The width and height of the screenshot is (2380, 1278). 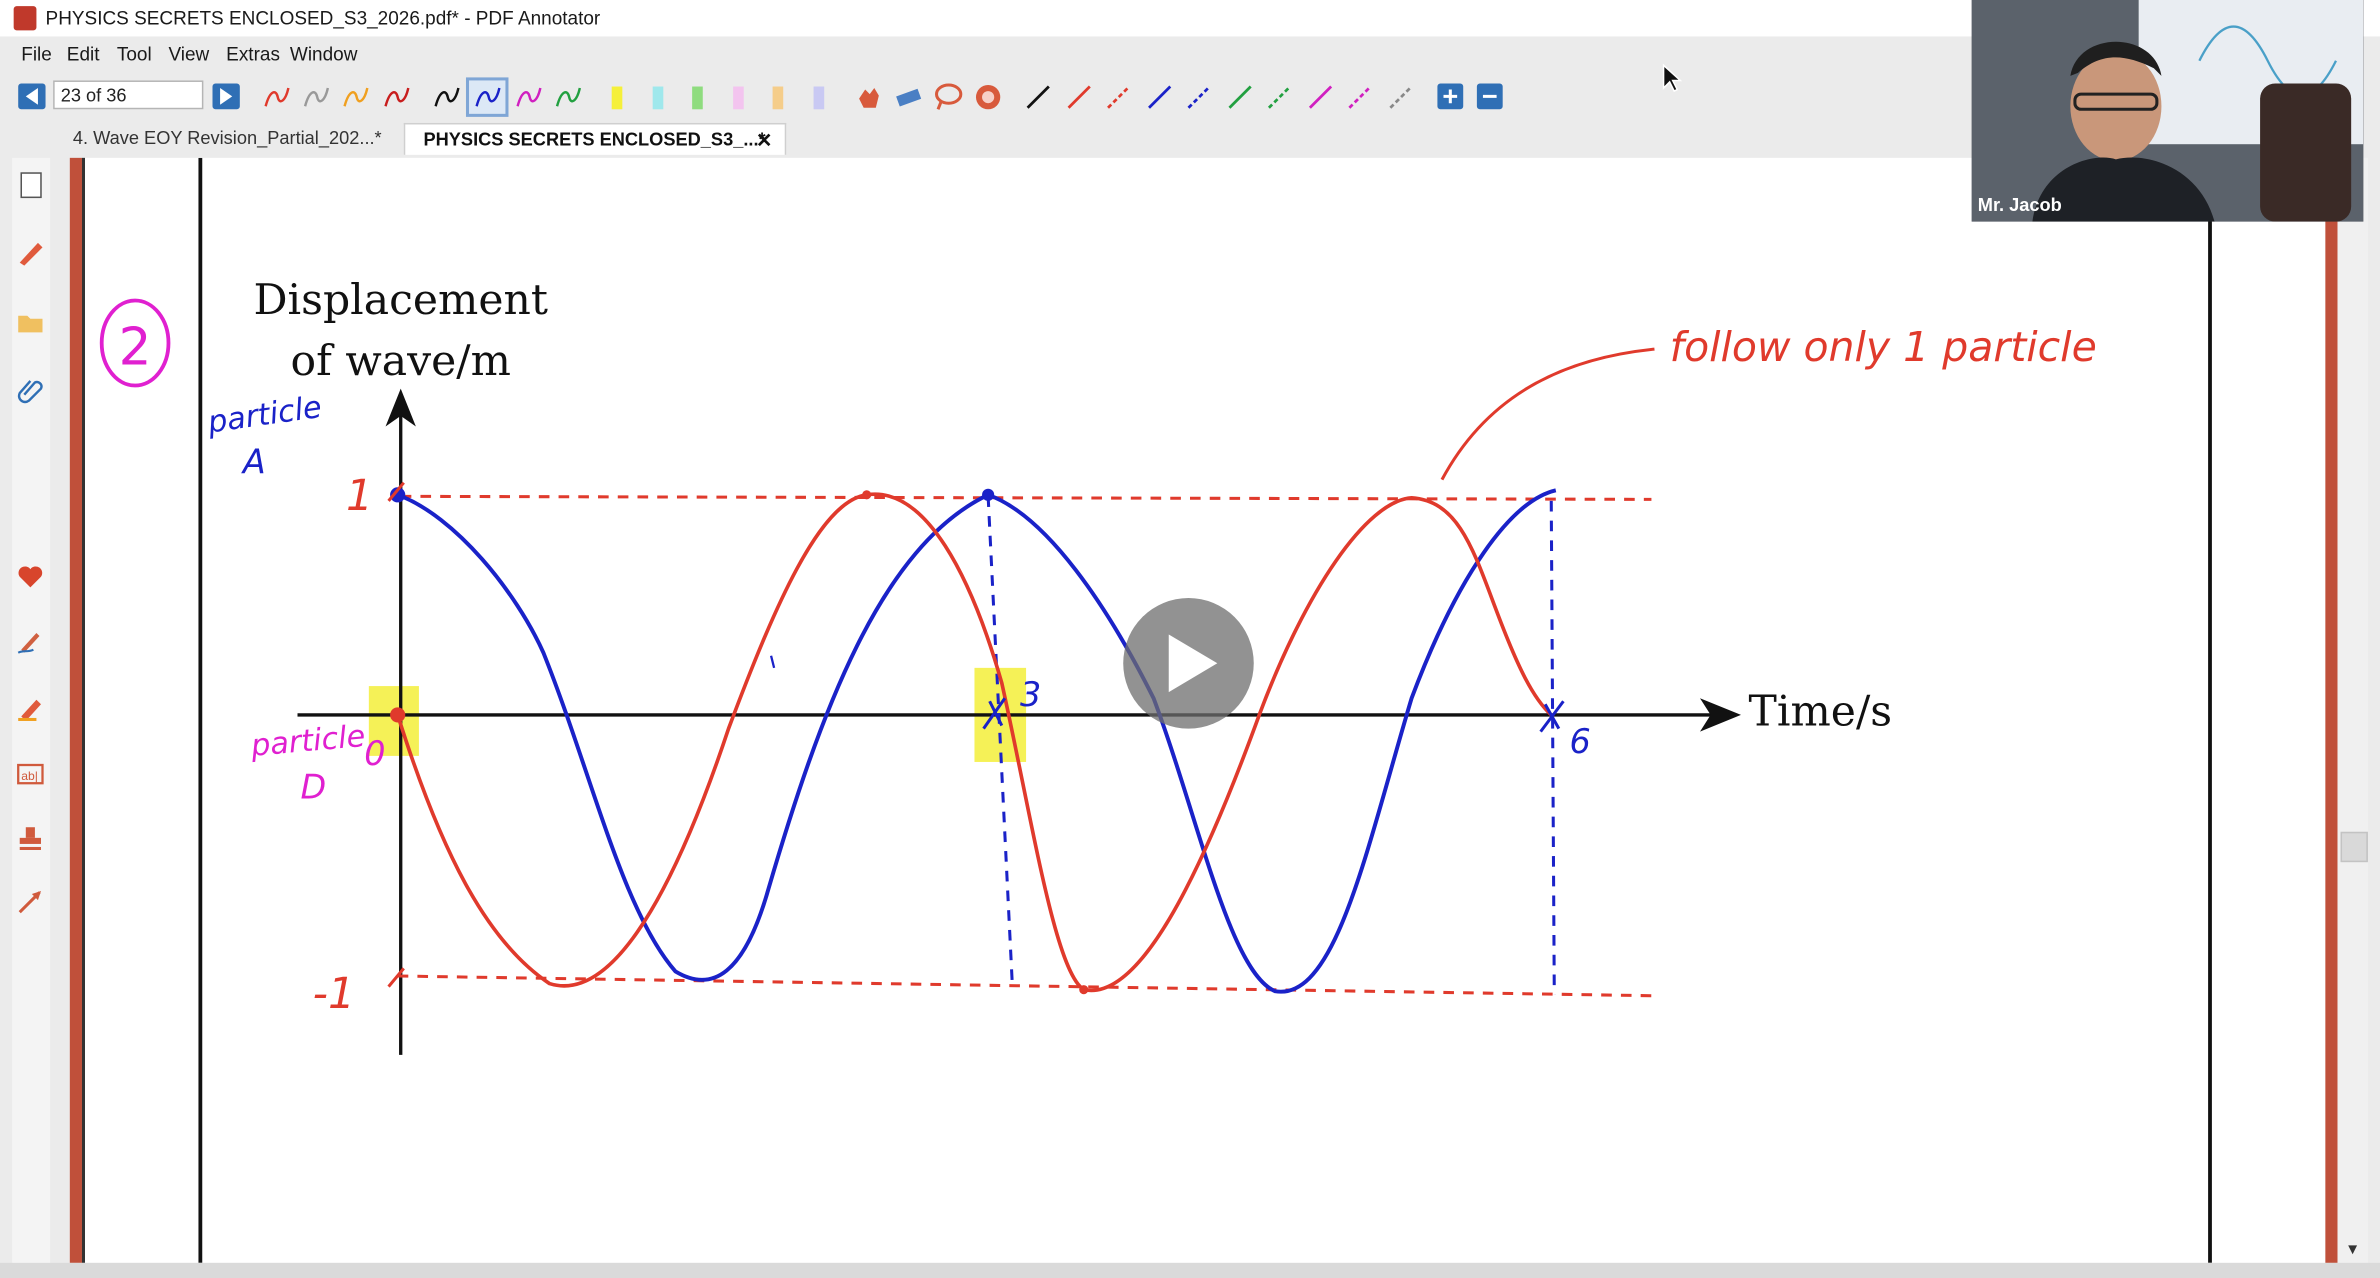 What do you see at coordinates (264, 415) in the screenshot?
I see `particle-a-label-line1: particle` at bounding box center [264, 415].